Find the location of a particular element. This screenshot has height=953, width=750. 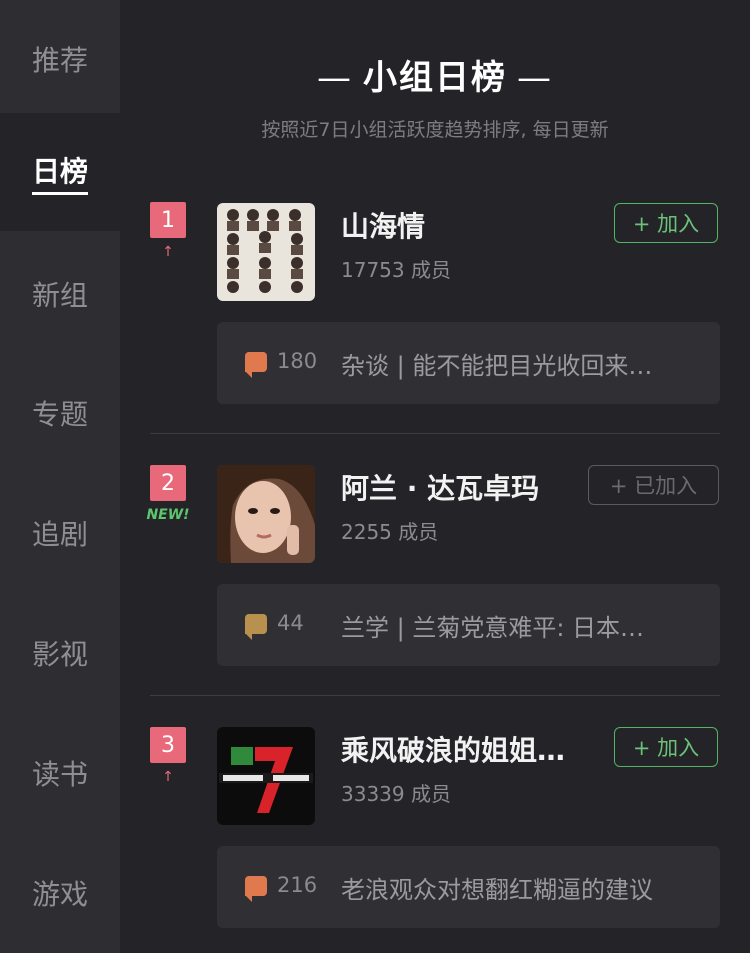

sidebar-item-topics: 专题 is located at coordinates (60, 413).